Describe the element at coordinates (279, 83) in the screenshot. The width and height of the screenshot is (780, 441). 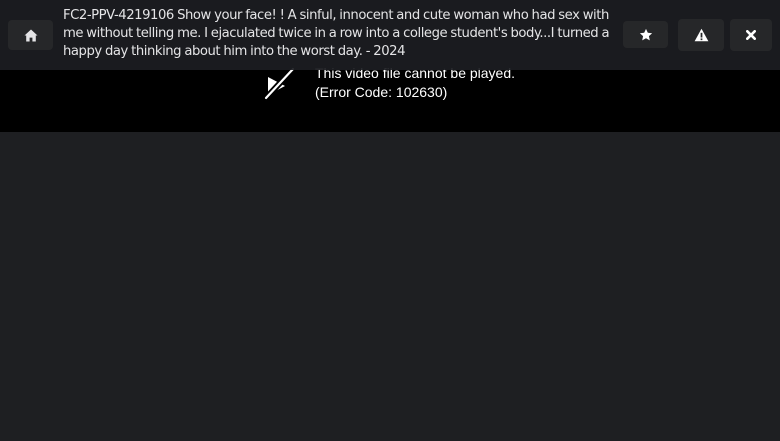
I see `video-off-icon` at that location.